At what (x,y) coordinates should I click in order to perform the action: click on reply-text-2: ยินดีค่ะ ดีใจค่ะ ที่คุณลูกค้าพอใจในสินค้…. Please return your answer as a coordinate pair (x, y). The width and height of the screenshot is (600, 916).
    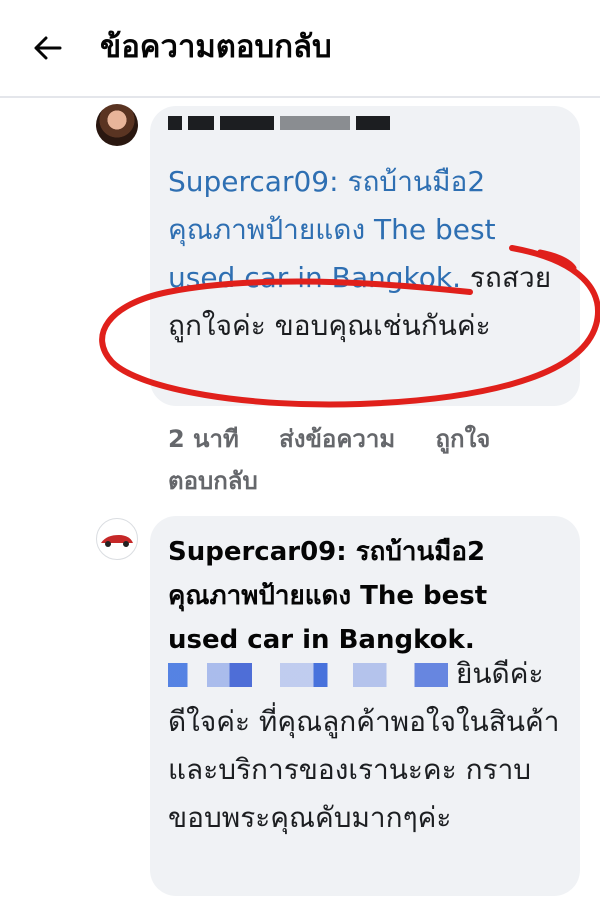
    Looking at the image, I should click on (364, 745).